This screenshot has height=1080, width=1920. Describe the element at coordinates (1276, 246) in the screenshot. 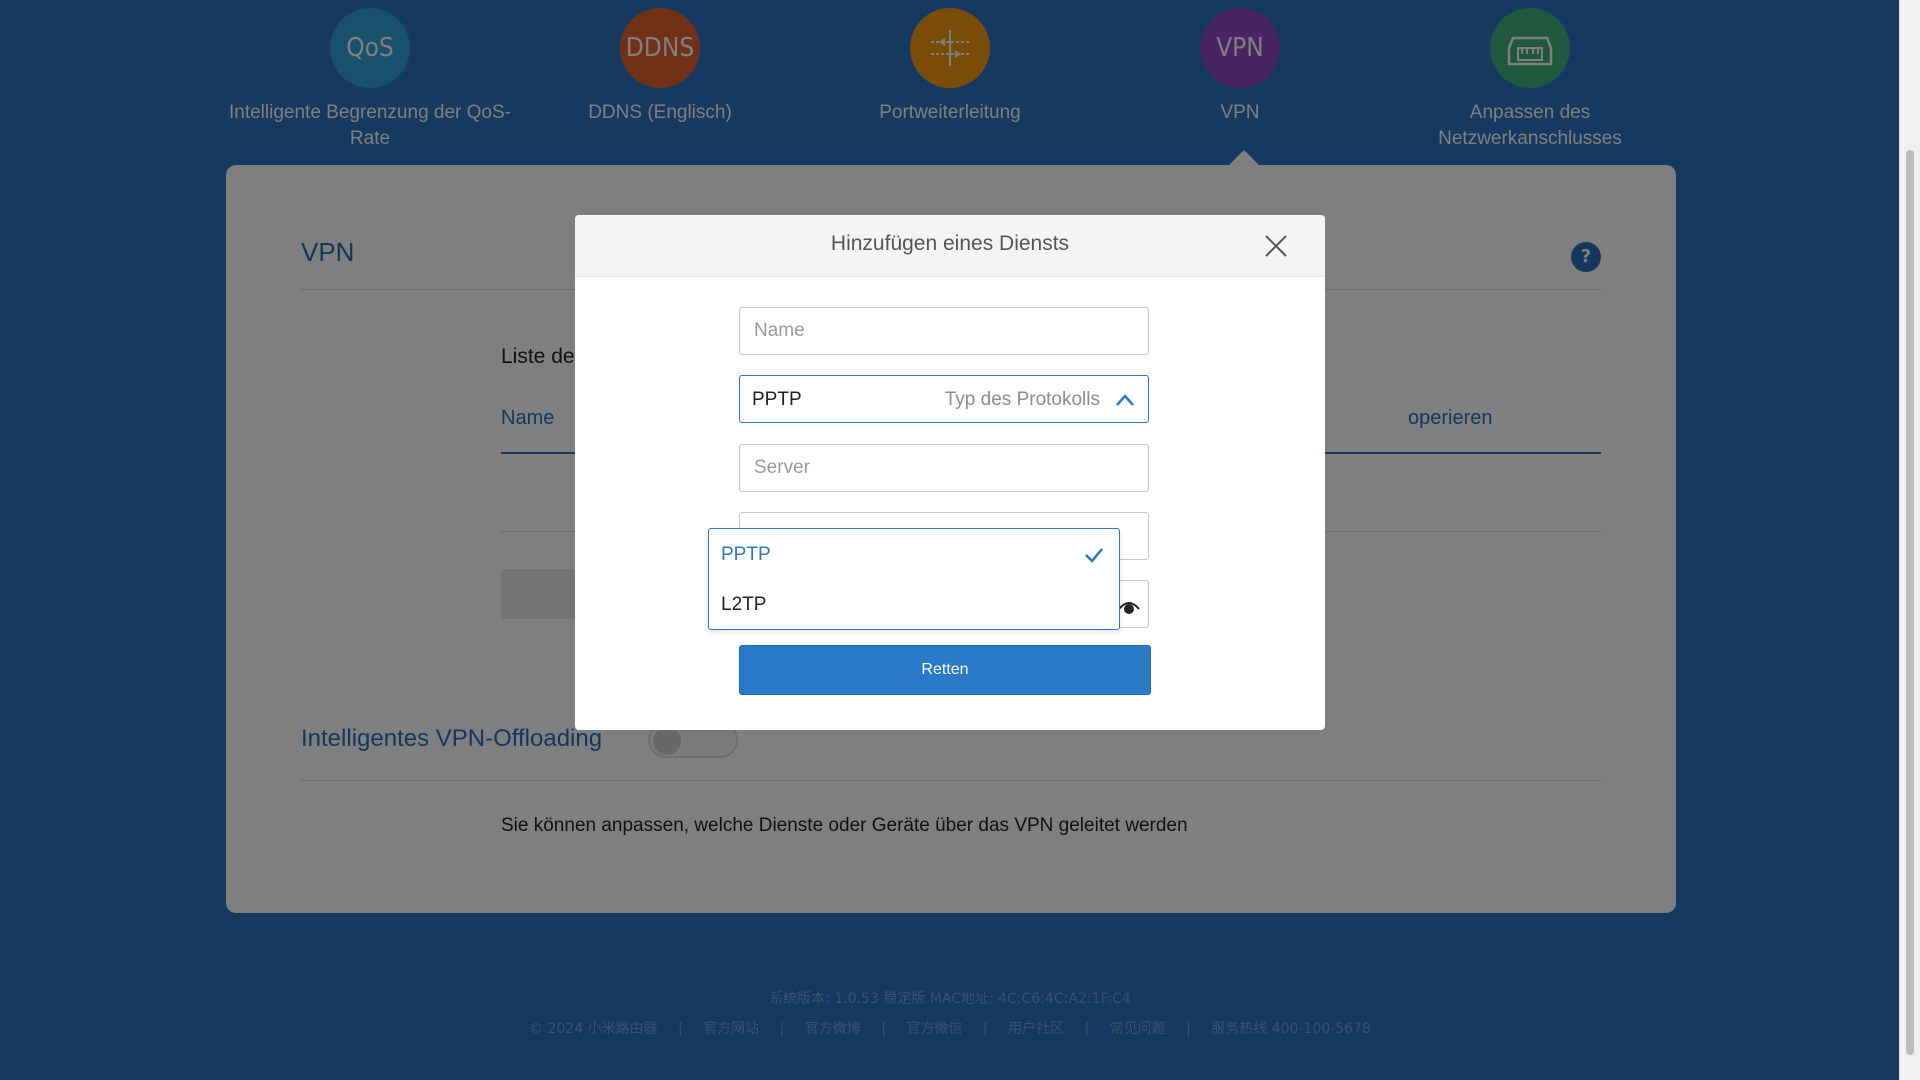

I see `close-icon` at that location.